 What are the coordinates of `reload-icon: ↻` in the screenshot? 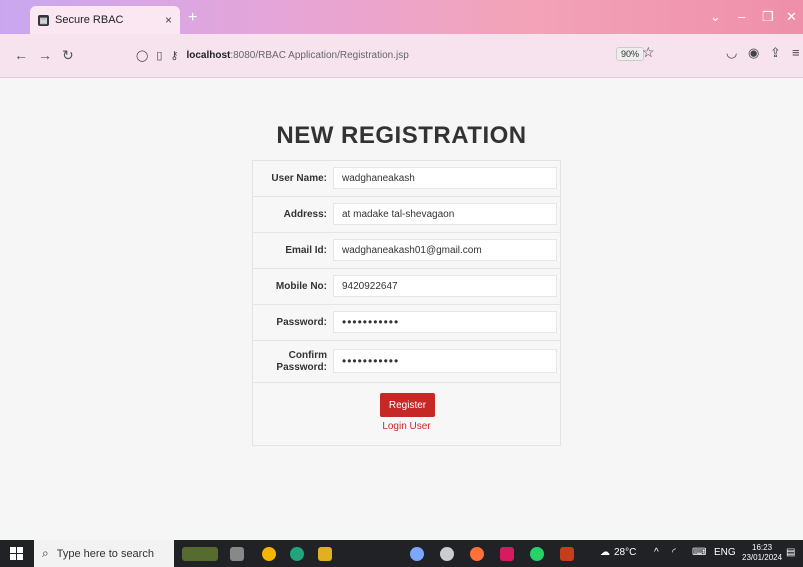 It's located at (68, 55).